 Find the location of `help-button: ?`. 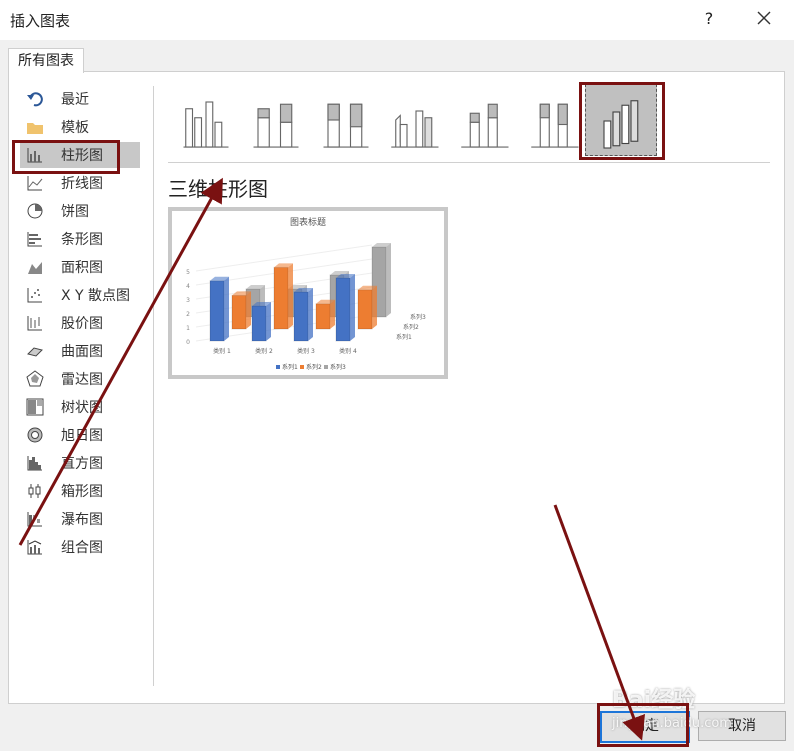

help-button: ? is located at coordinates (709, 18).